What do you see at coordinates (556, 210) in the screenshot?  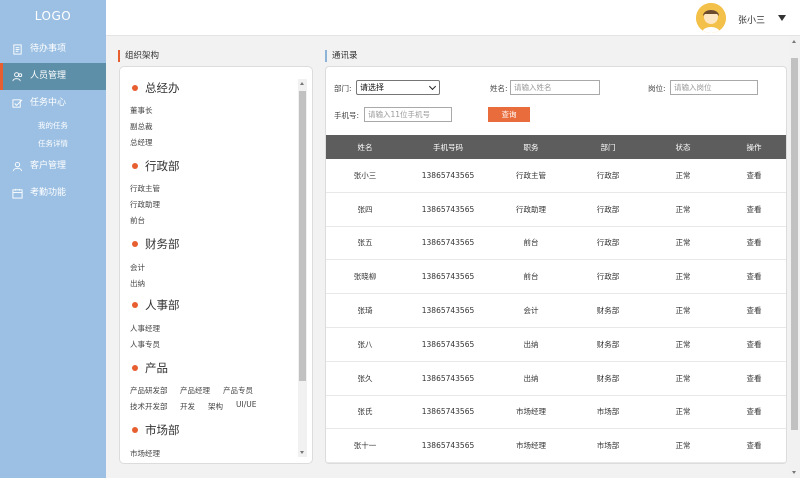 I see `table-row: 张四 13865743565 行政助理 行政部 正常 查看` at bounding box center [556, 210].